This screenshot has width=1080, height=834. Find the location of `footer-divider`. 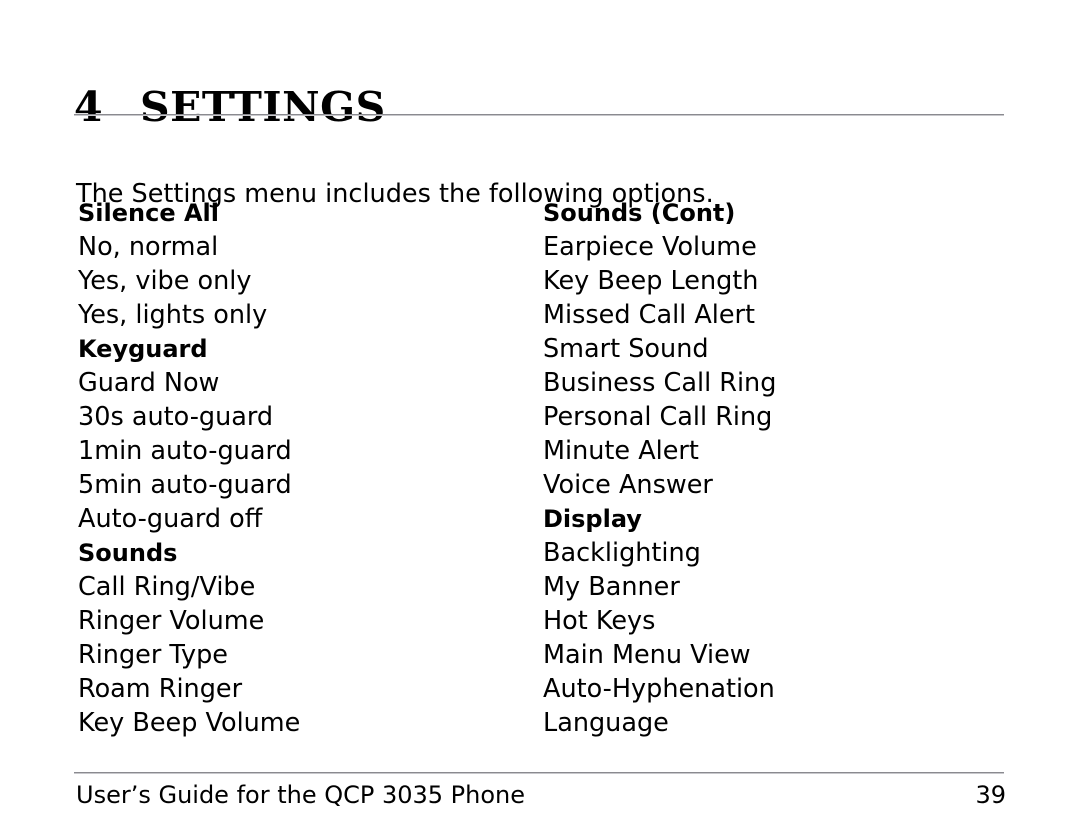

footer-divider is located at coordinates (539, 773).